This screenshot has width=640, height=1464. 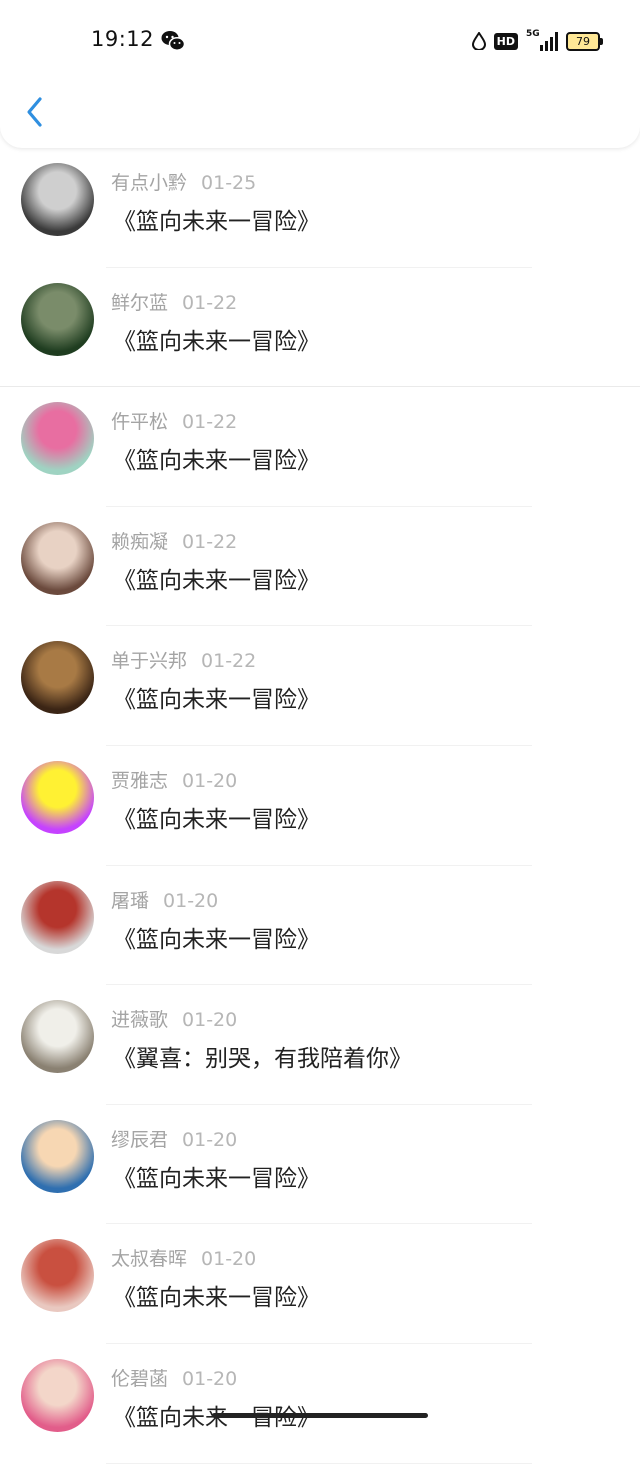 I want to click on battery-level: 79, so click(x=583, y=41).